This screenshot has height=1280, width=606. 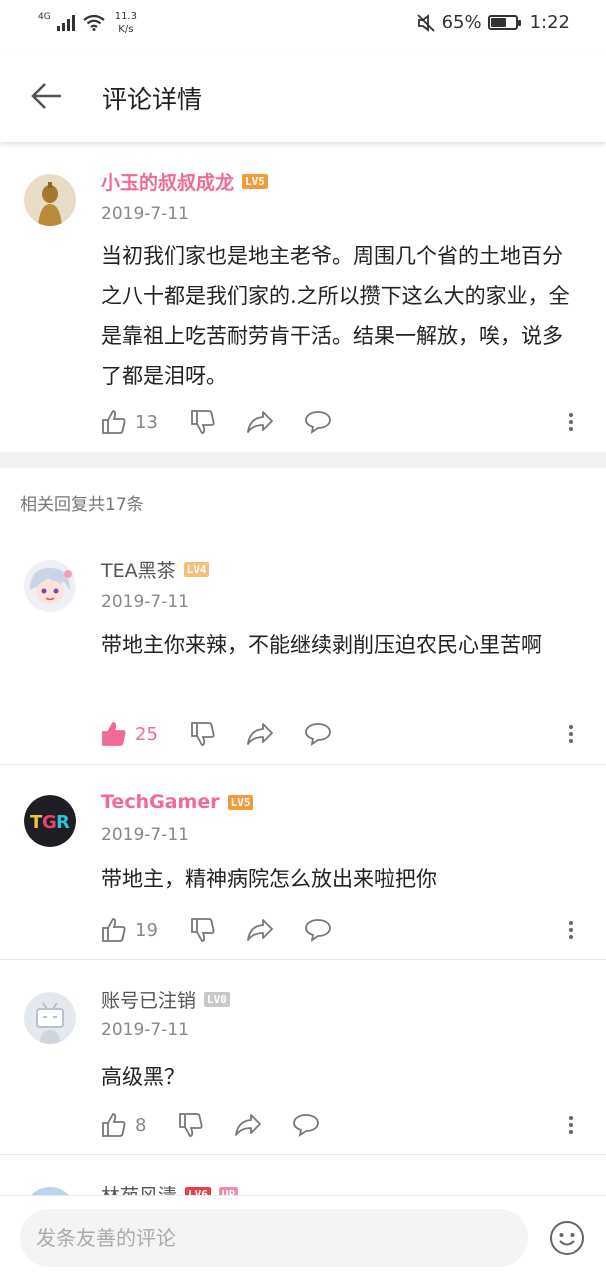 I want to click on svg-text: R, so click(x=63, y=822).